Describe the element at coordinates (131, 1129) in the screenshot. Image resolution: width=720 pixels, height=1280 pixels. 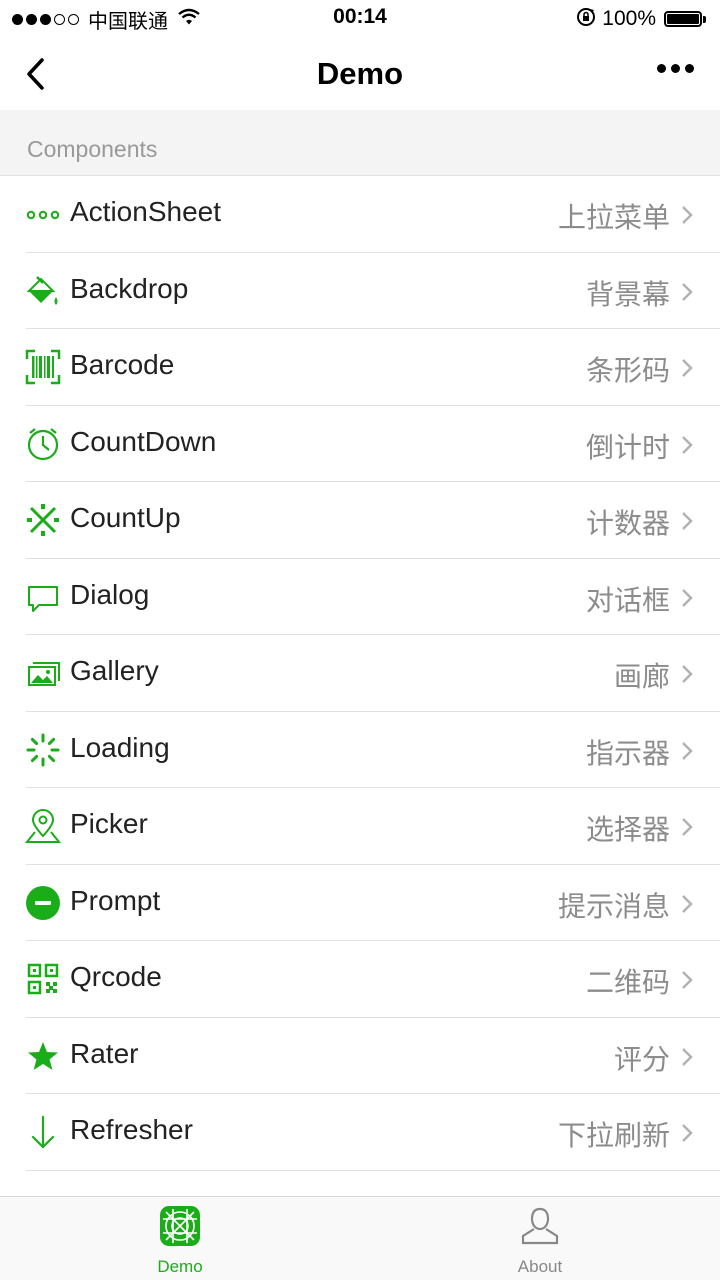
I see `item-title: Refresher` at that location.